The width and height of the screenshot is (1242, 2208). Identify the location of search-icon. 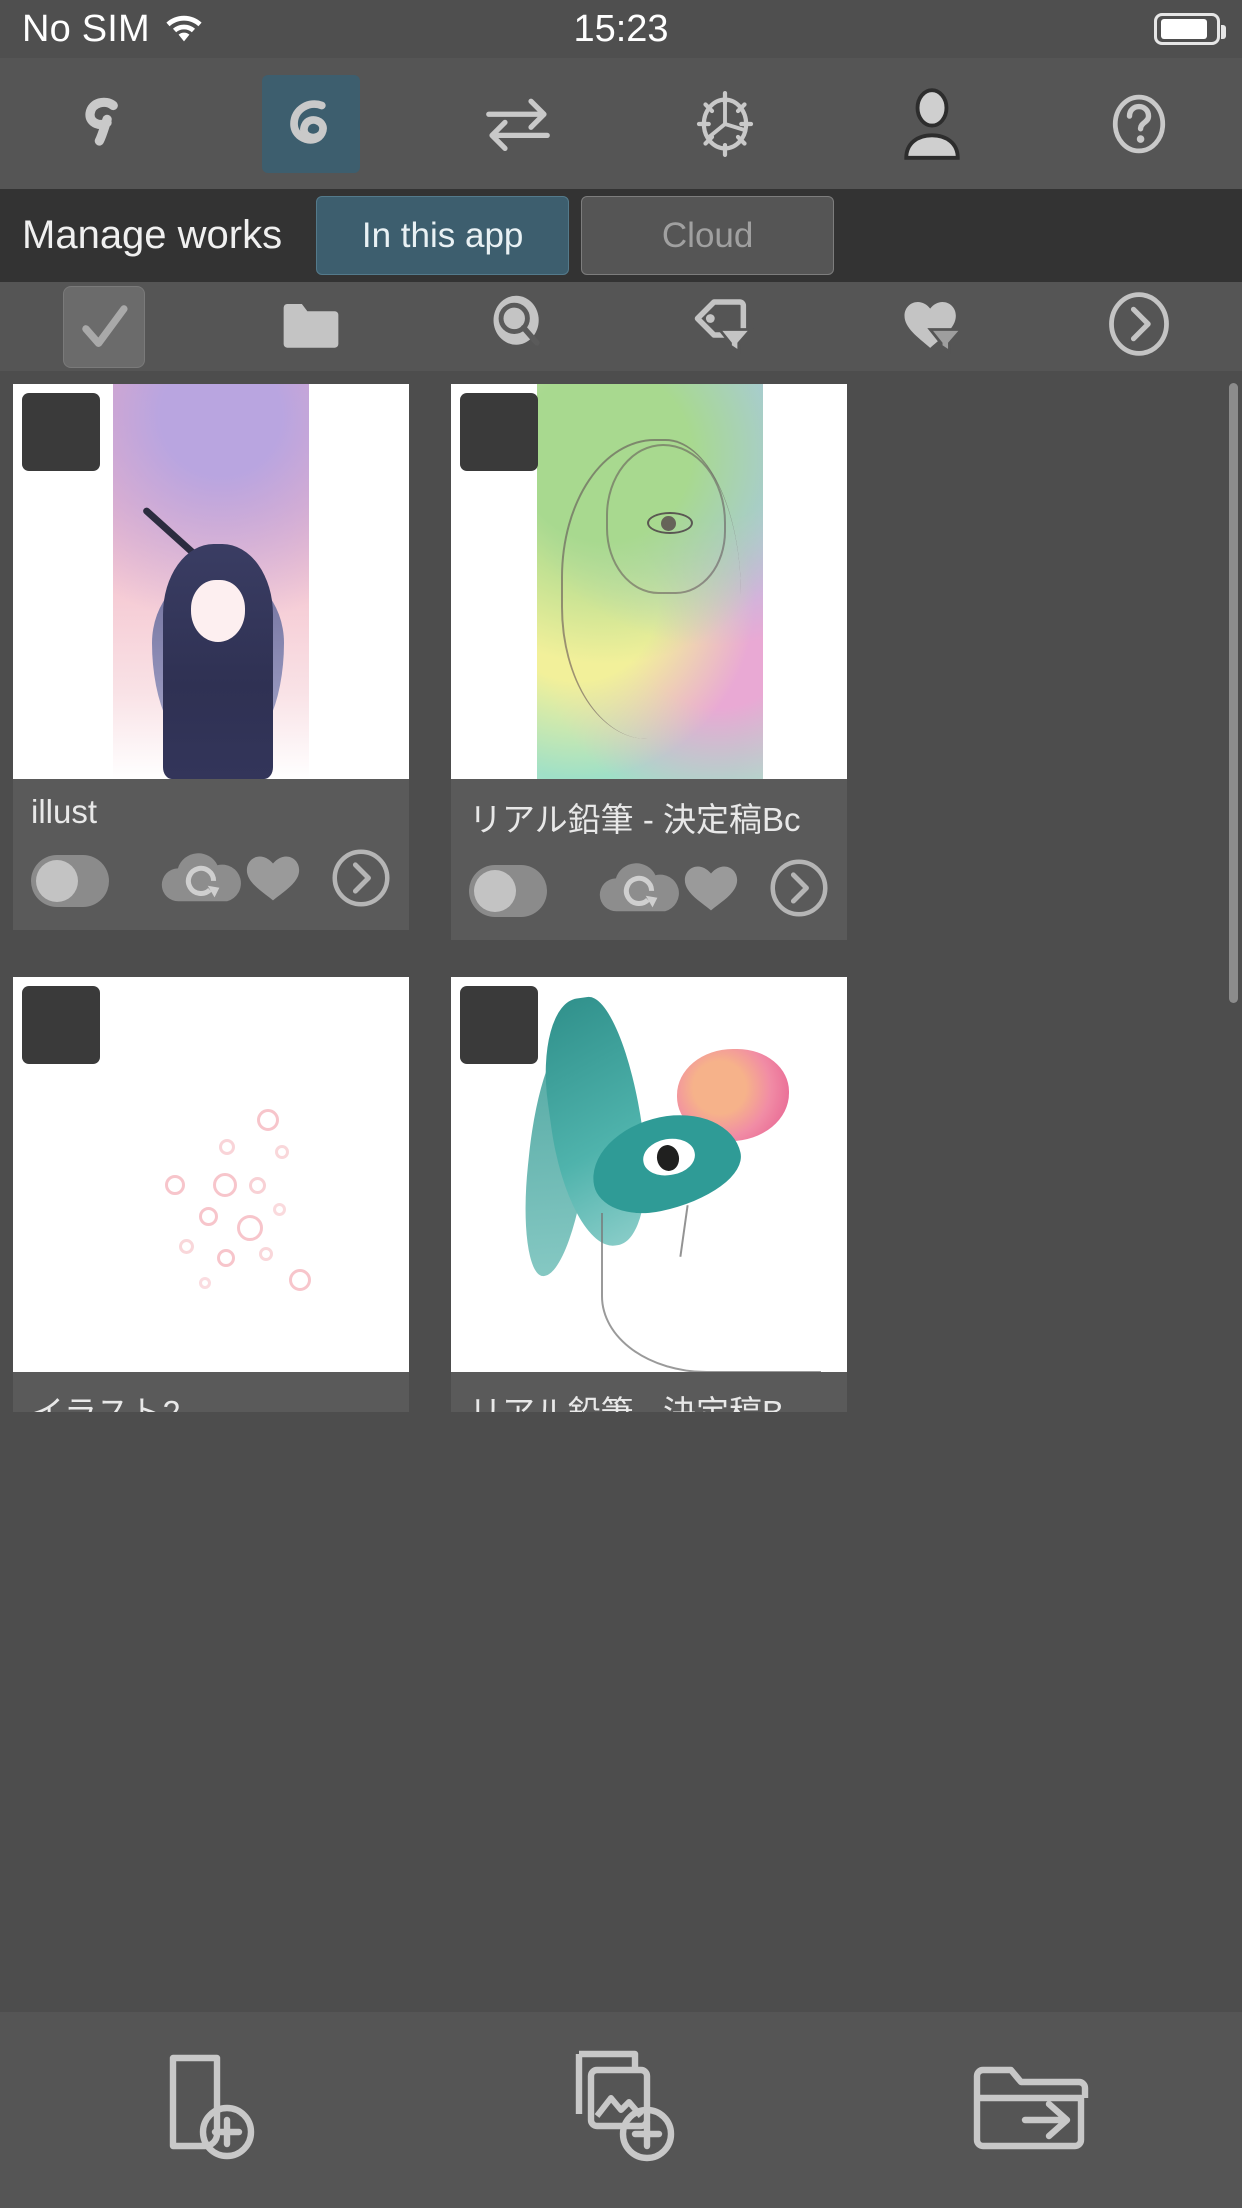
(518, 326).